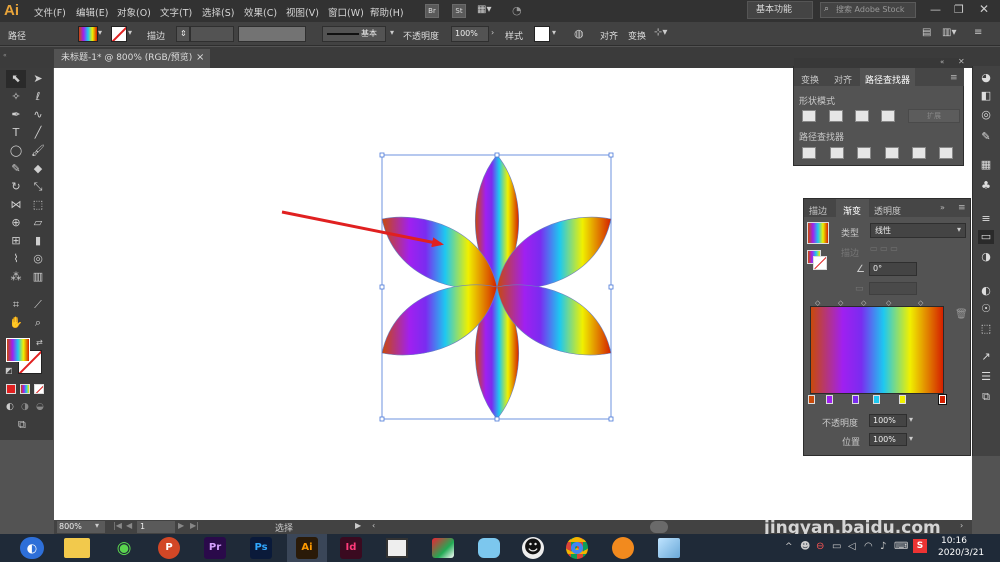 The image size is (1000, 562). What do you see at coordinates (893, 288) in the screenshot?
I see `aspect-ratio-field` at bounding box center [893, 288].